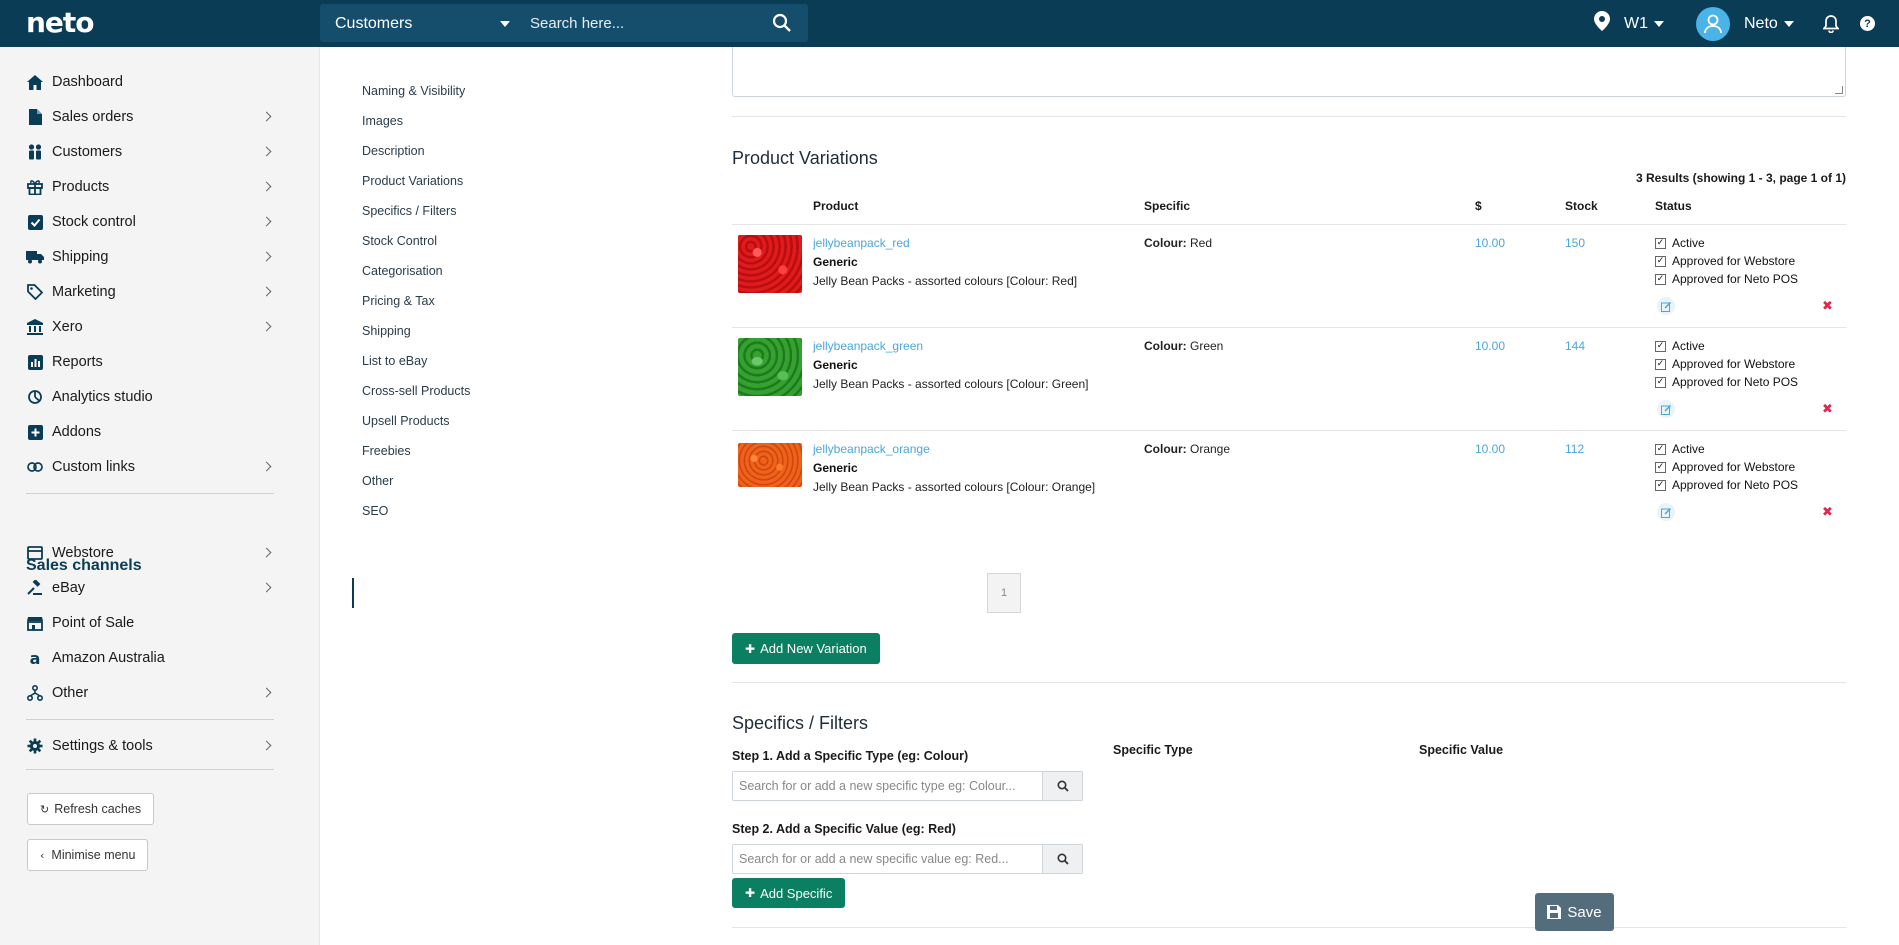 This screenshot has width=1899, height=945. Describe the element at coordinates (1574, 449) in the screenshot. I see `variation-stock: 112` at that location.